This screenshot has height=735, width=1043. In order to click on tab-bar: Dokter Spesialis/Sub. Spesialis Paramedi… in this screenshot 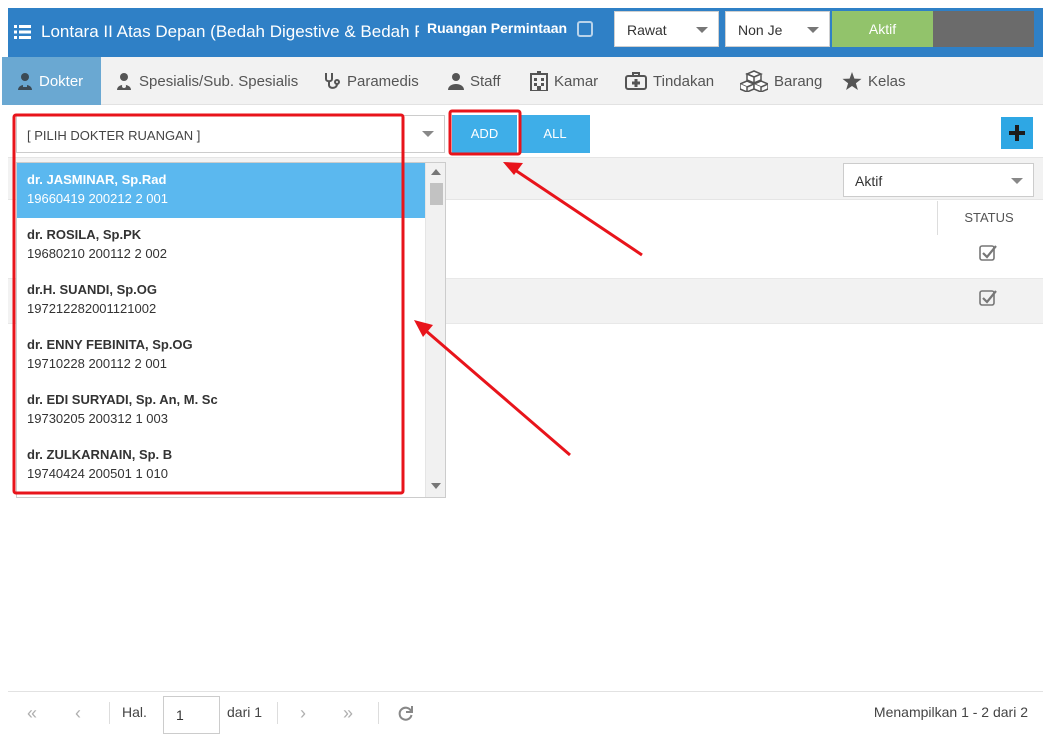, I will do `click(522, 81)`.